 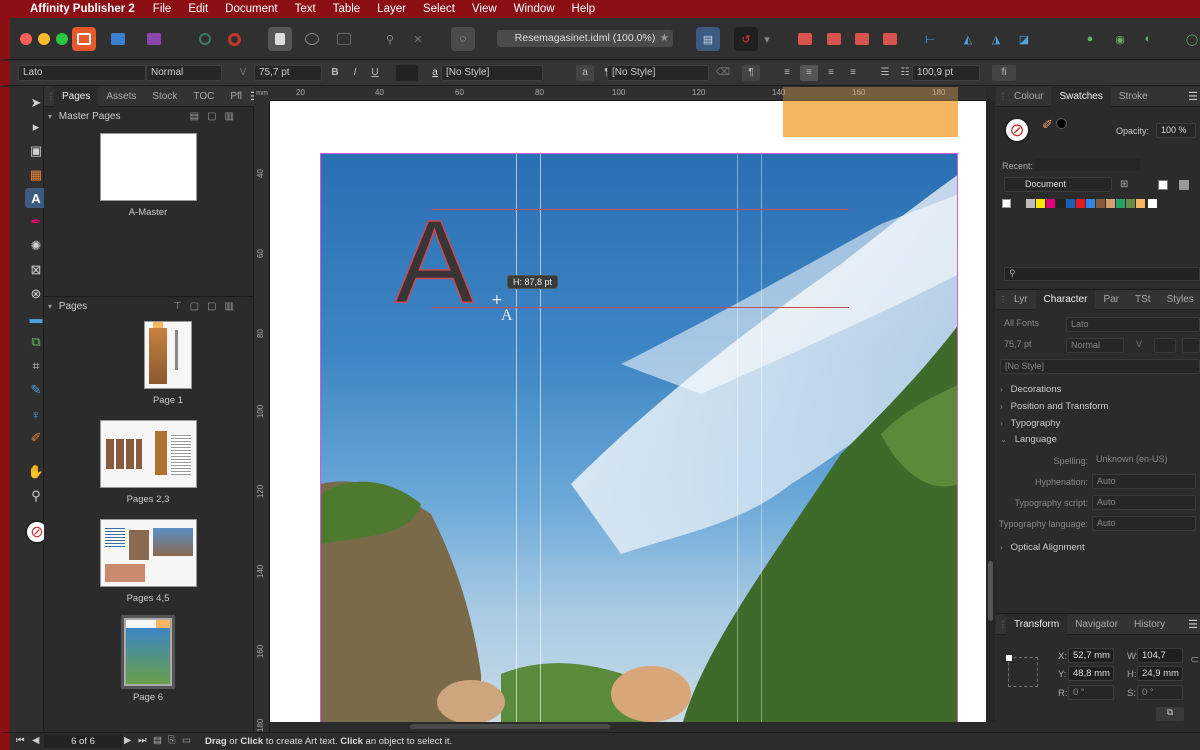 I want to click on font-family-field: Lato, so click(x=1133, y=324).